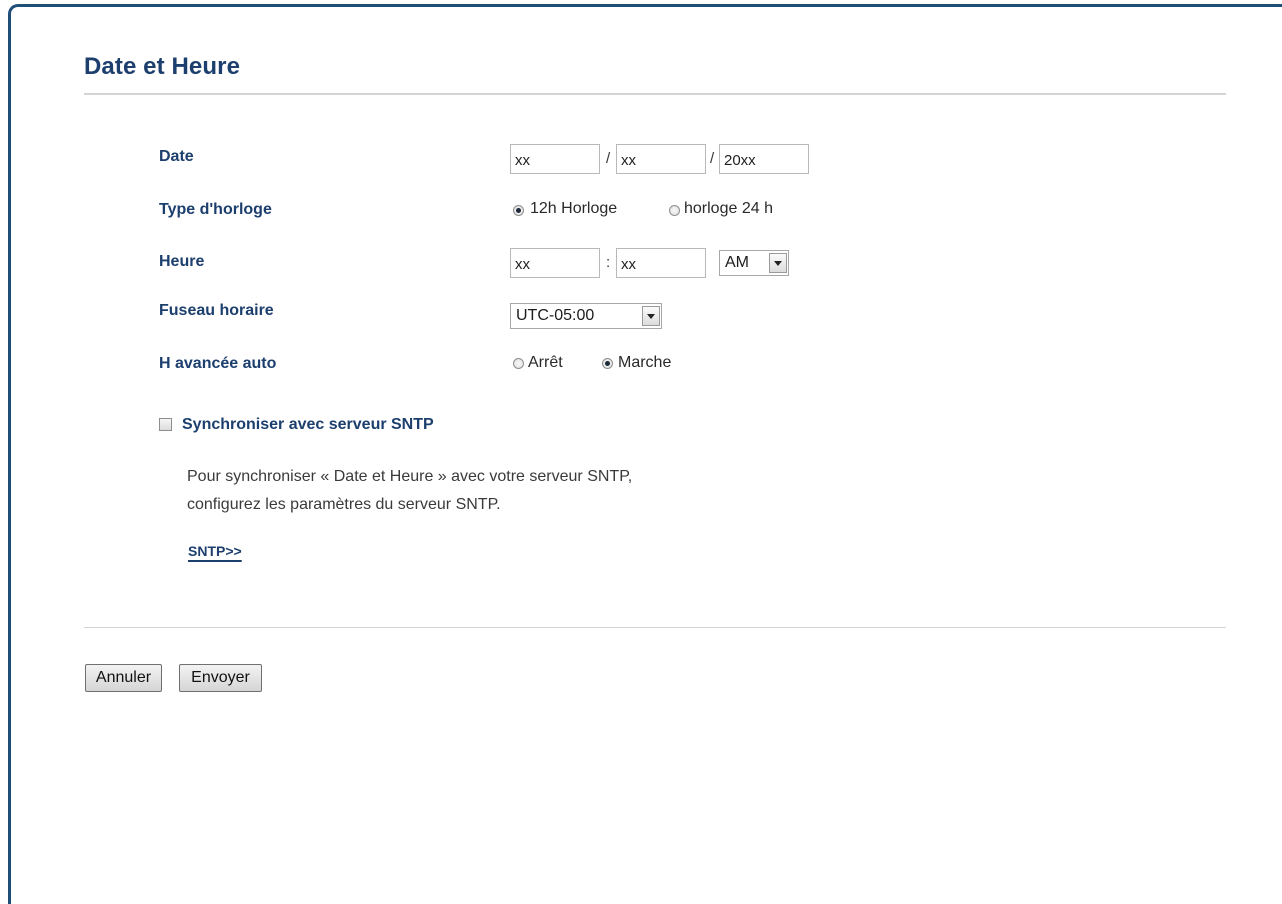  I want to click on timezone-label: Fuseau horaire, so click(216, 310).